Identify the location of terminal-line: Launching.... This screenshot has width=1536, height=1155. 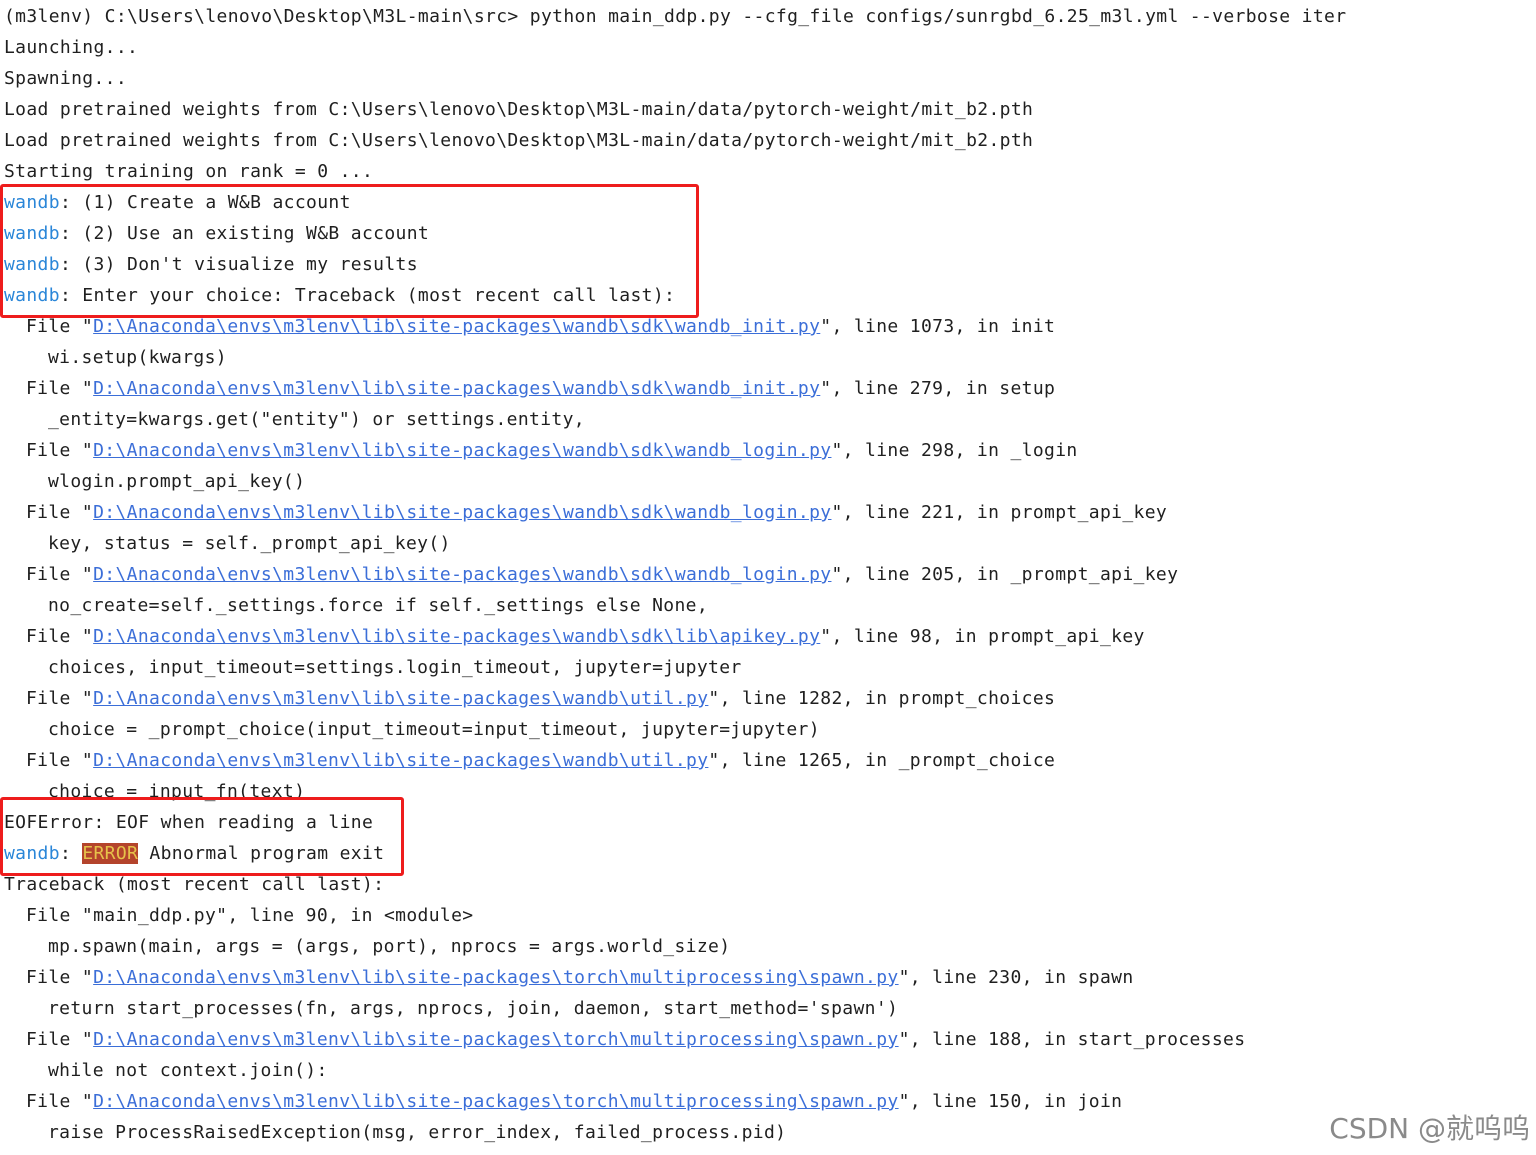
(71, 47).